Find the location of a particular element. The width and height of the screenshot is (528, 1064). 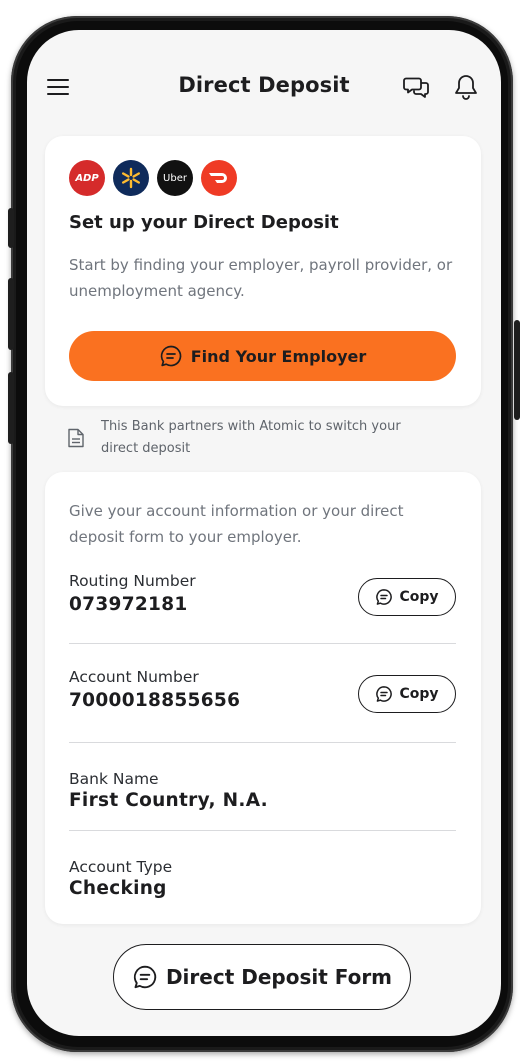

adp-logo: ADP is located at coordinates (87, 178).